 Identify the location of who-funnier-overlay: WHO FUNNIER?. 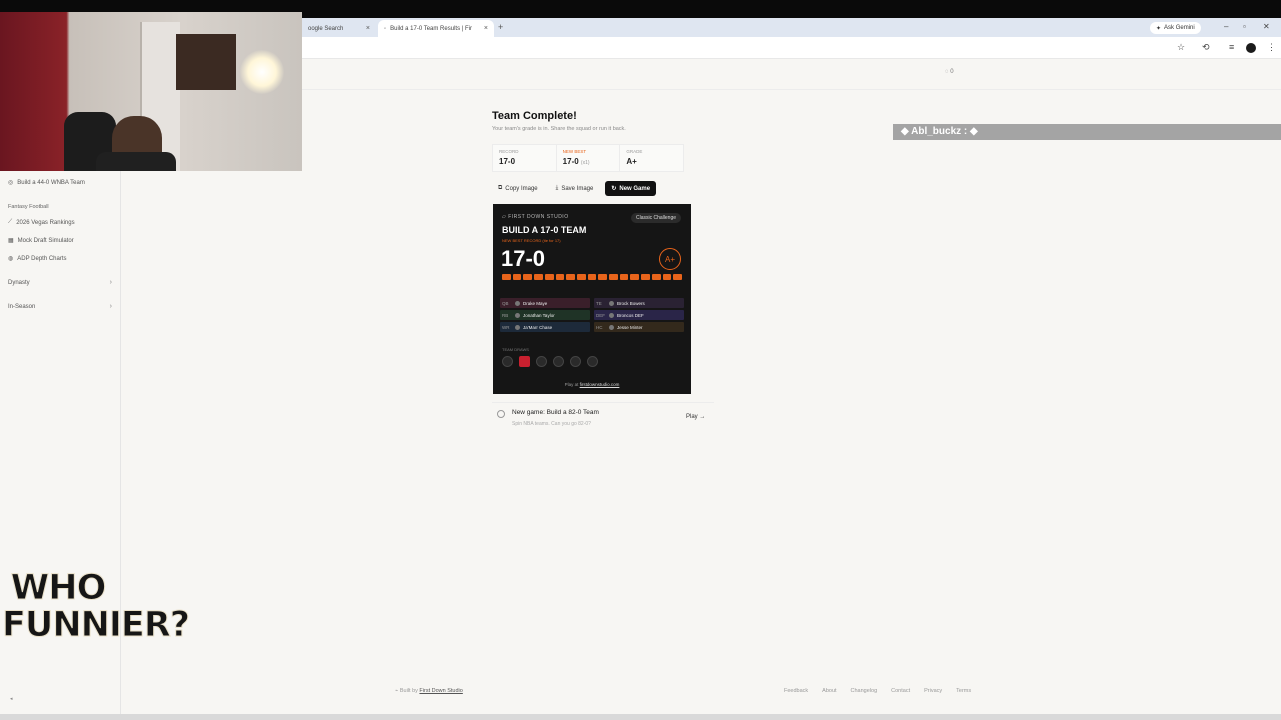
(96, 606).